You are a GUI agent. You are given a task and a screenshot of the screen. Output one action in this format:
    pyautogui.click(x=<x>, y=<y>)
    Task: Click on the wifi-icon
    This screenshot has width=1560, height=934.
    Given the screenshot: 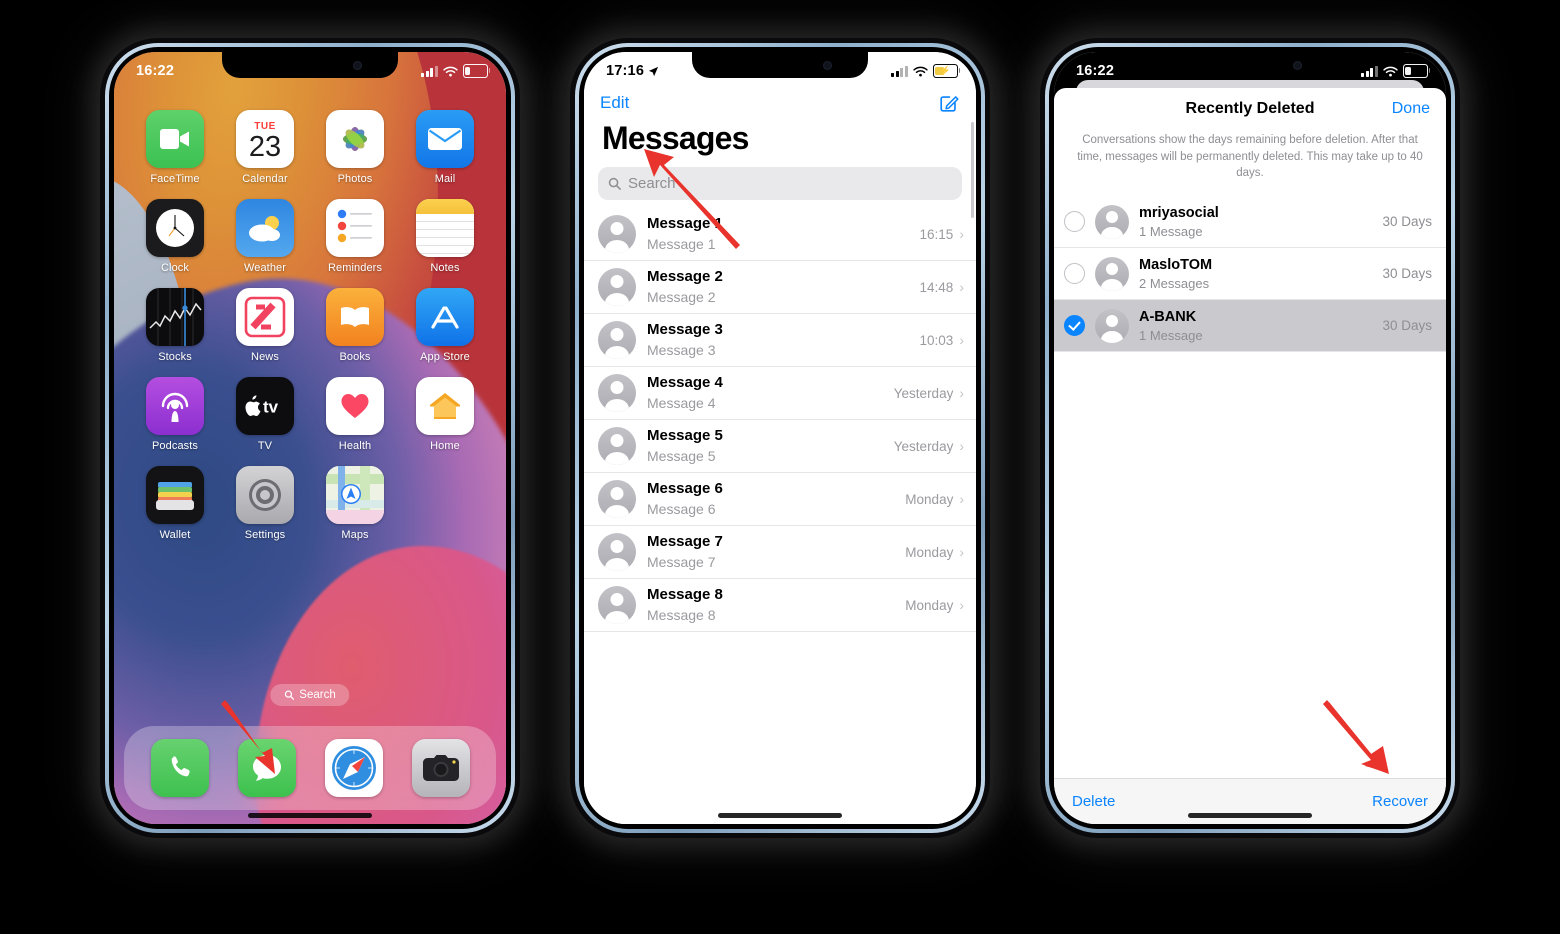 What is the action you would take?
    pyautogui.click(x=920, y=71)
    